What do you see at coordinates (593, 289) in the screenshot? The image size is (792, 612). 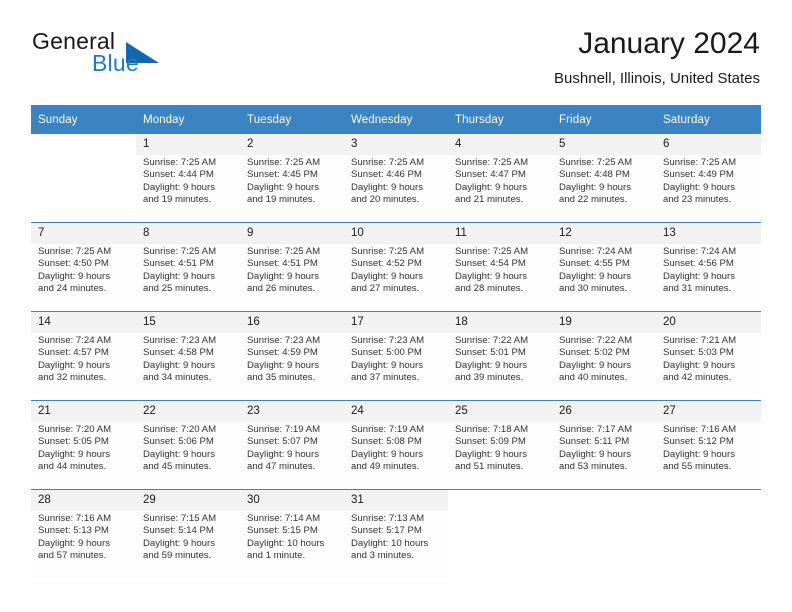 I see `daylight-text-line2: and 30 minutes.` at bounding box center [593, 289].